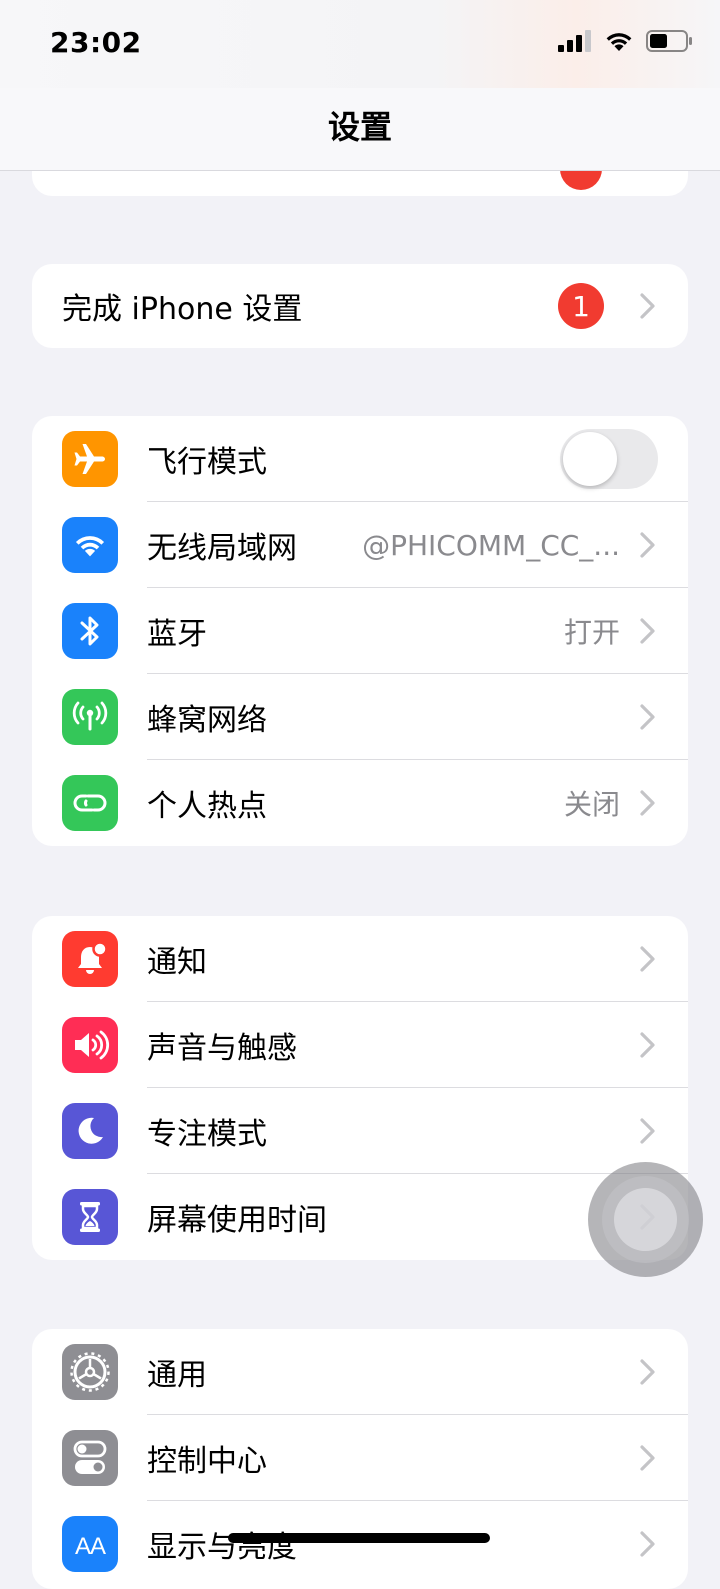  I want to click on assistive-touch-center, so click(645, 1219).